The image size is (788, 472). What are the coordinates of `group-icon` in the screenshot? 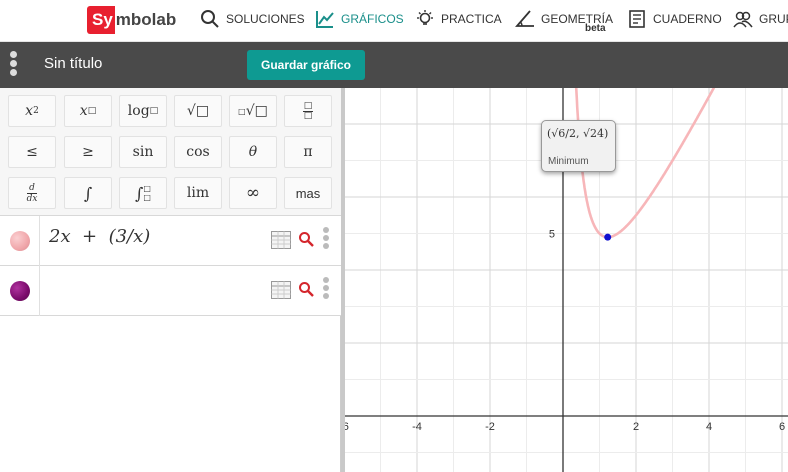 It's located at (743, 19).